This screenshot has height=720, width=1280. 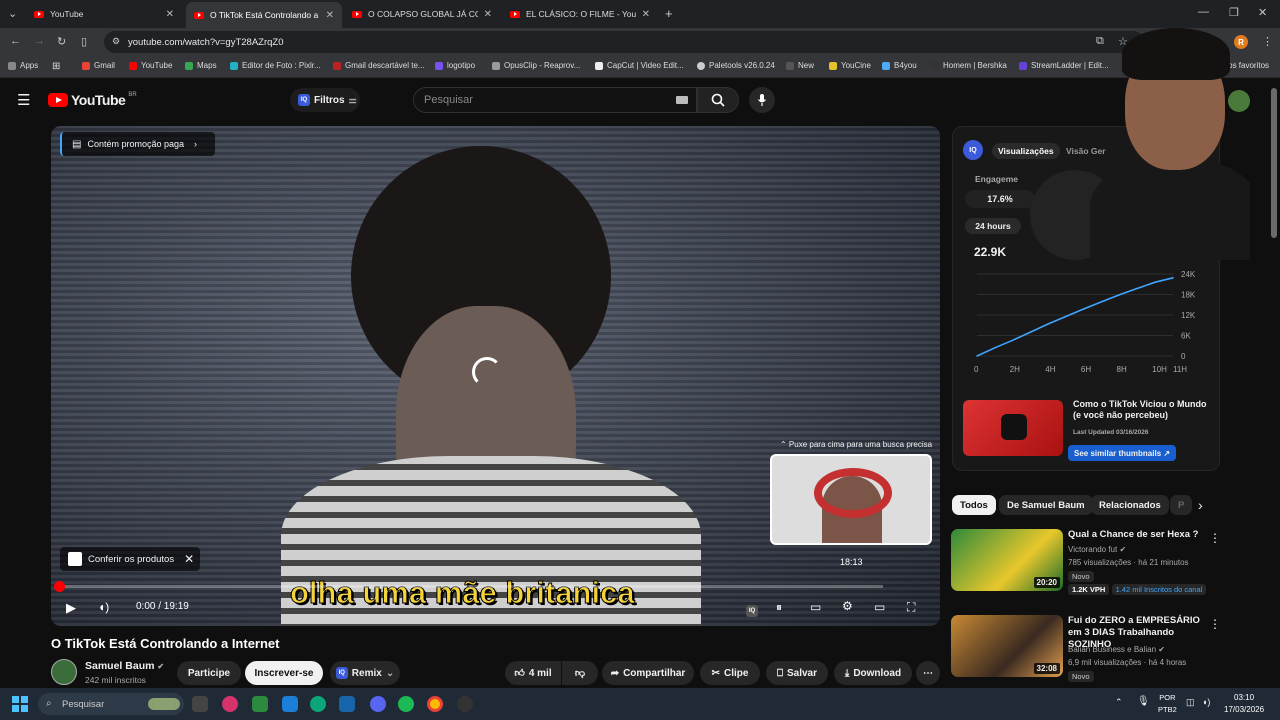 What do you see at coordinates (1138, 535) in the screenshot?
I see `rec-title: Qual a Chance de ser Hexa ?` at bounding box center [1138, 535].